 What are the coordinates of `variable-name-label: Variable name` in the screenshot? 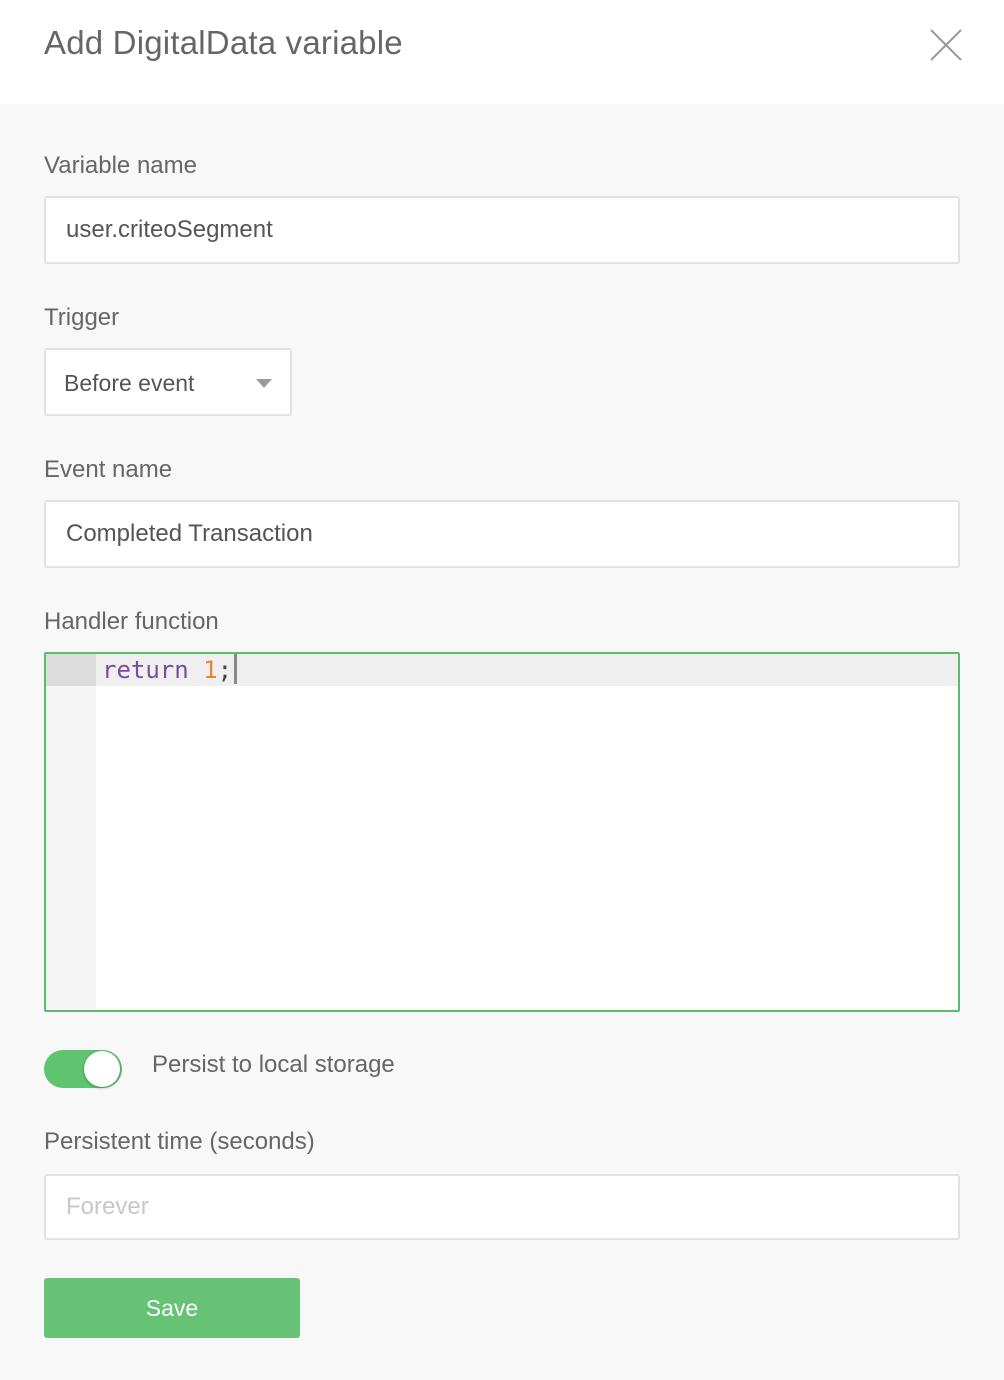 It's located at (120, 165).